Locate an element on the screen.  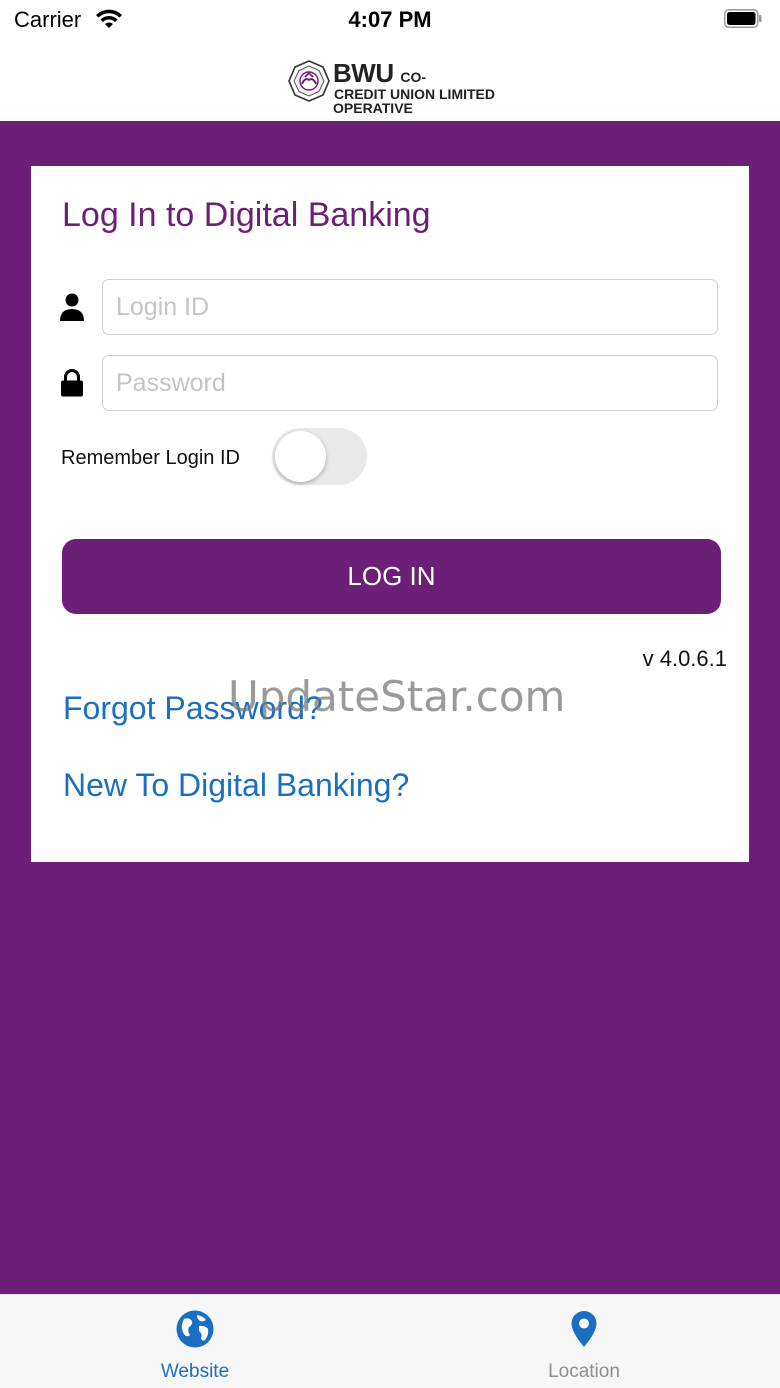
new-to-digital-banking-link: New To Digital Banking? is located at coordinates (236, 785).